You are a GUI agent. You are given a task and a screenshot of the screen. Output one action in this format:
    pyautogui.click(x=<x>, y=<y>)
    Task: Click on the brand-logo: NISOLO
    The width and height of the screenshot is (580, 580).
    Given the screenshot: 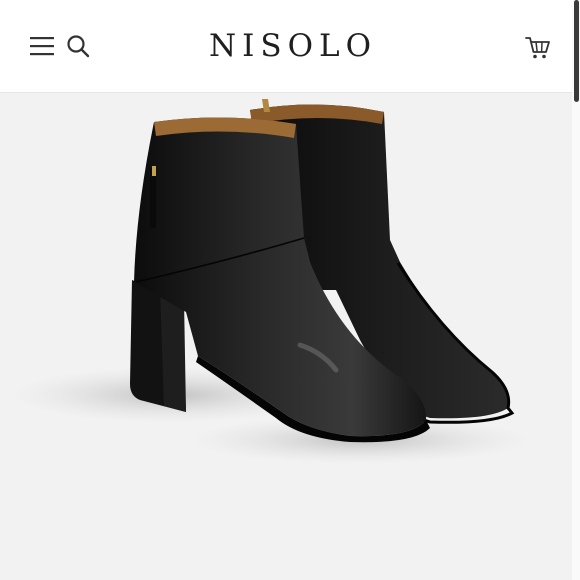 What is the action you would take?
    pyautogui.click(x=290, y=46)
    